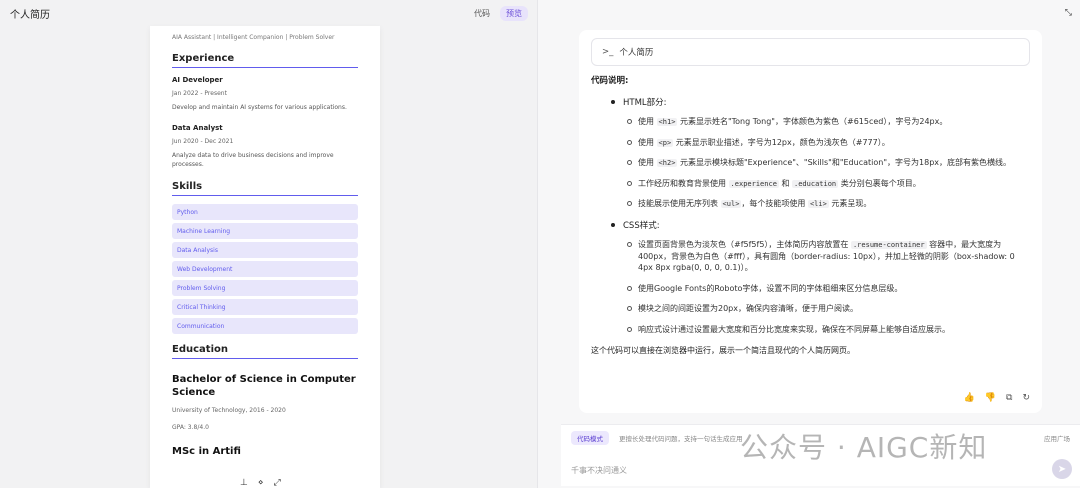 This screenshot has width=1080, height=488. Describe the element at coordinates (264, 386) in the screenshot. I see `education-degree: Bachelor of Science in Computer Science` at that location.